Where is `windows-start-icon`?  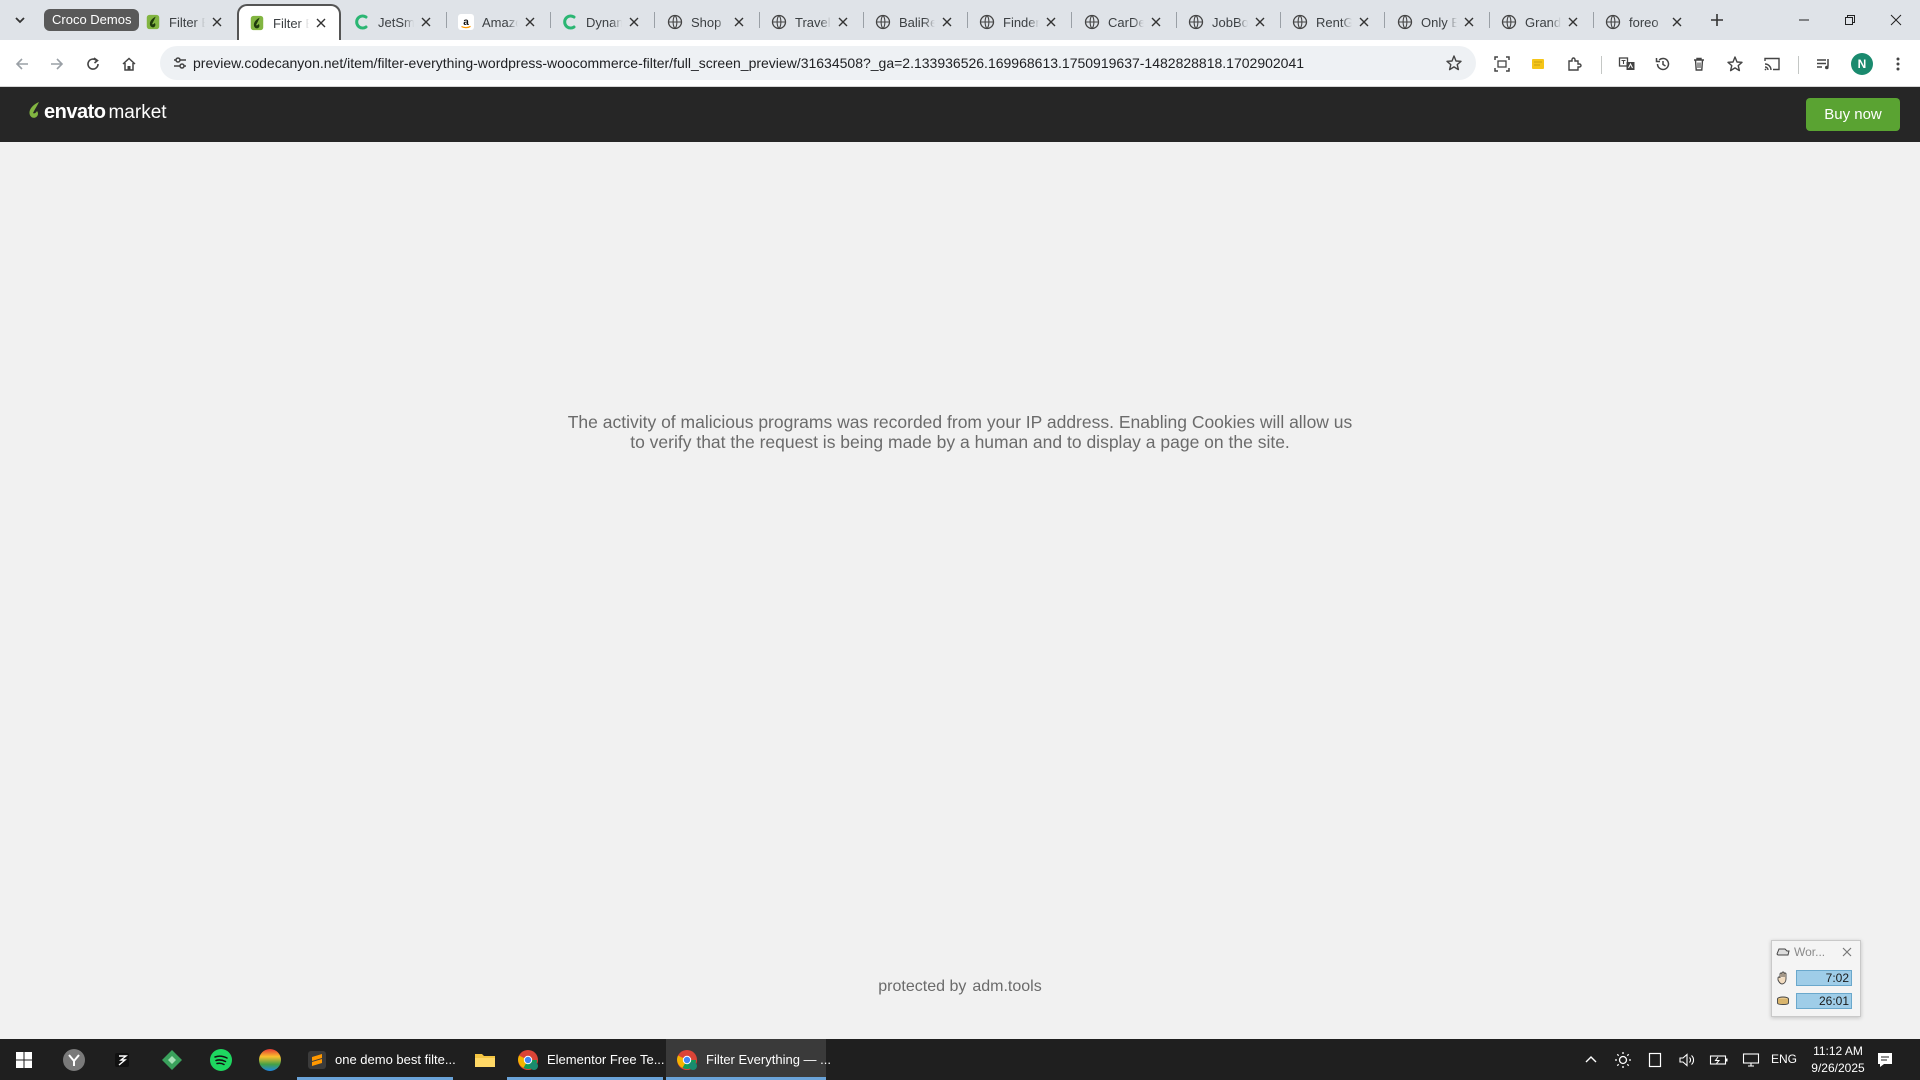
windows-start-icon is located at coordinates (24, 1059).